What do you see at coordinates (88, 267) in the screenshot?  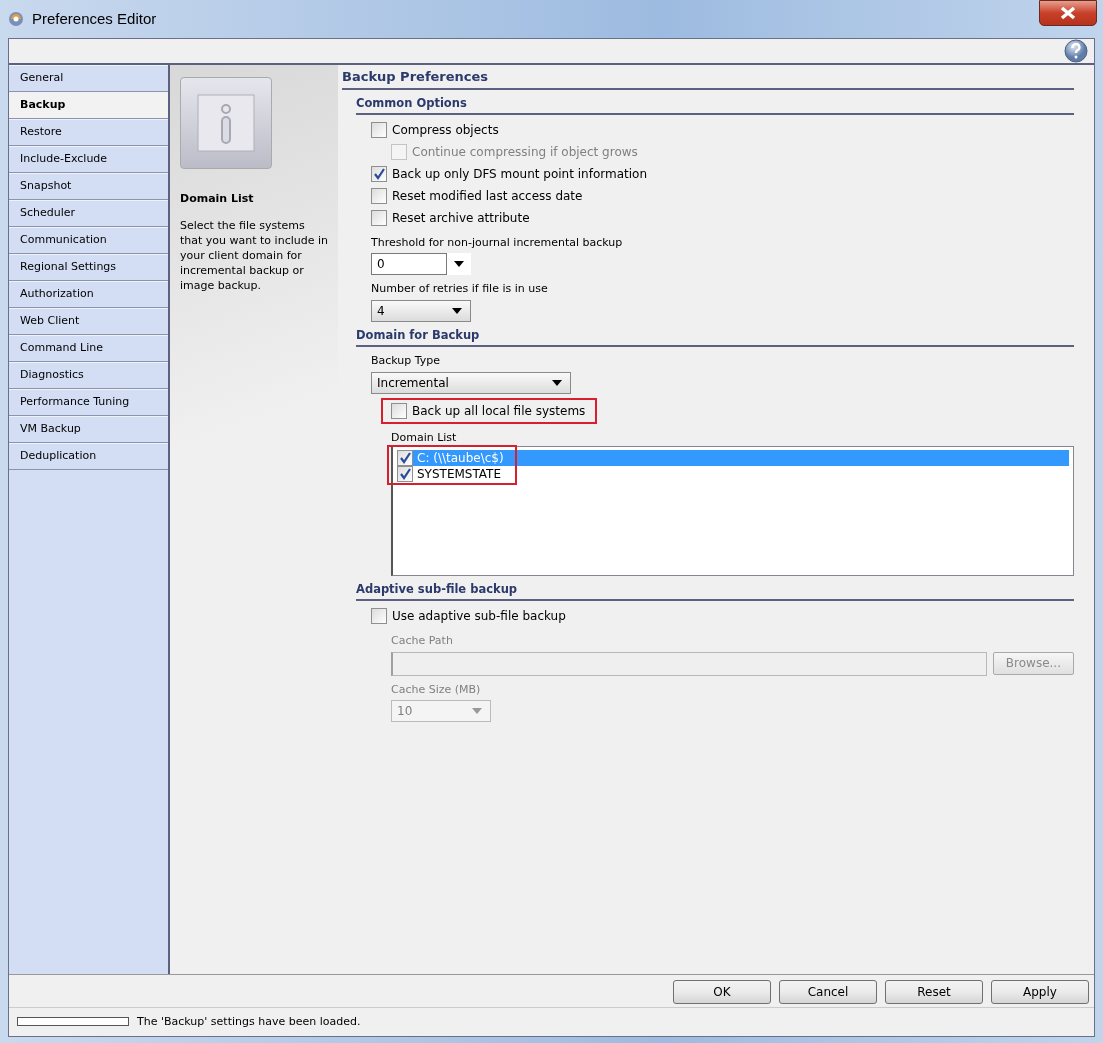 I see `sidebar-item: Regional Settings` at bounding box center [88, 267].